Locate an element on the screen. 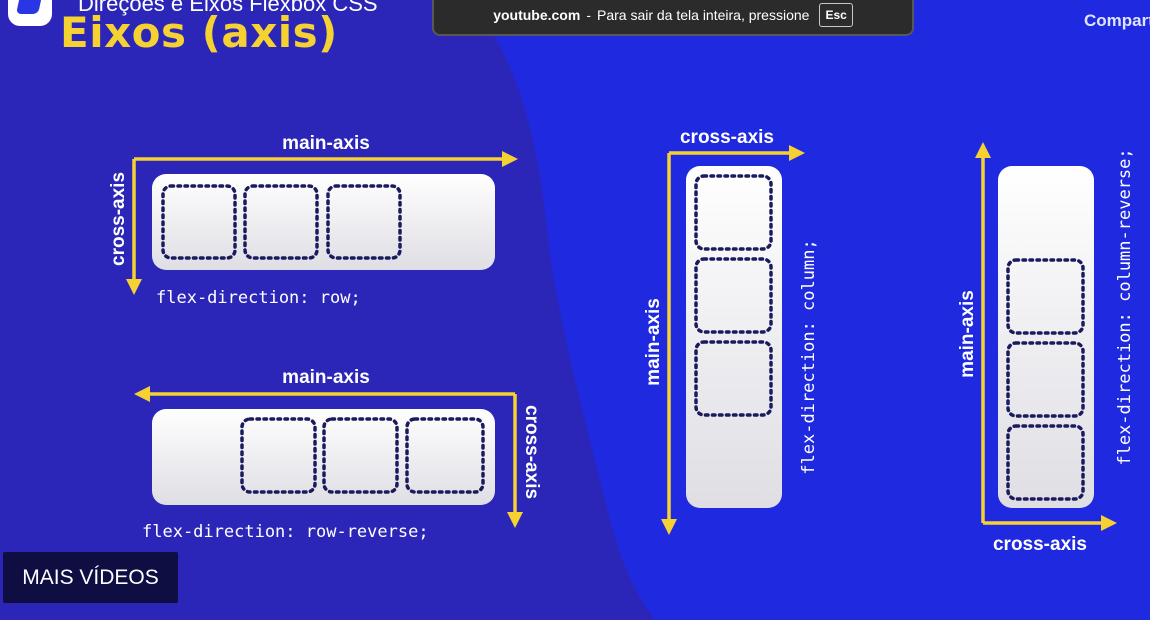  code-label: flex-direction: column-reverse; is located at coordinates (1125, 306).